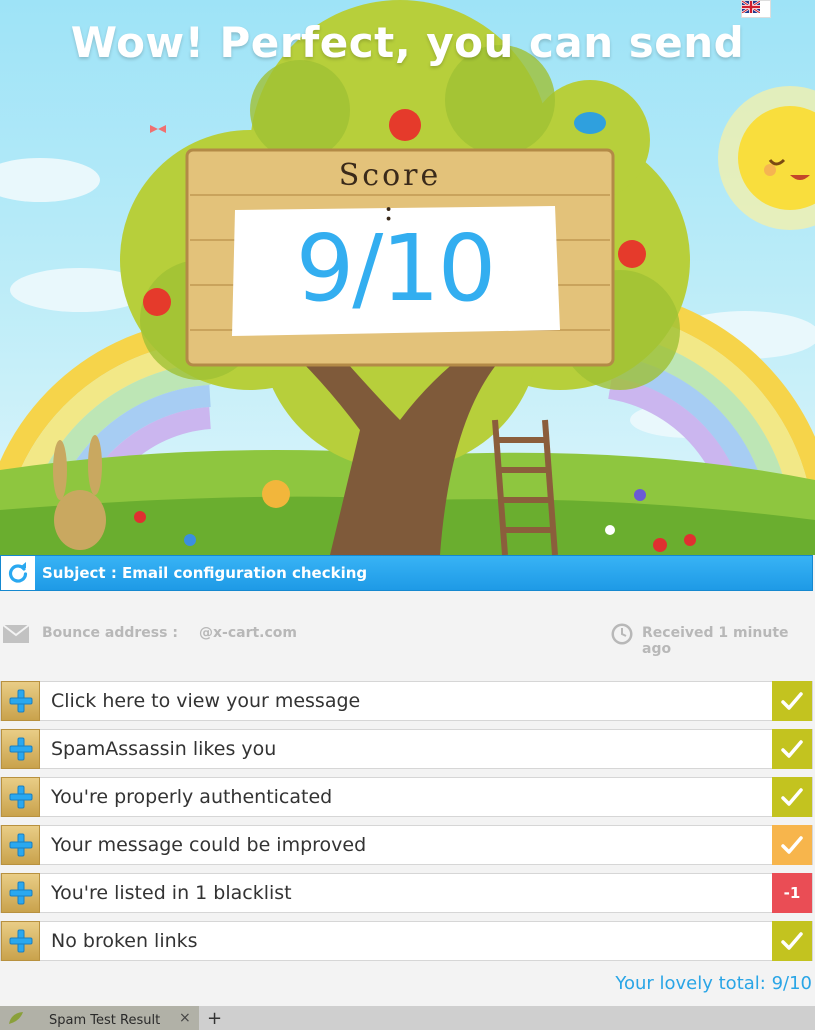  I want to click on language-flag-icon, so click(756, 9).